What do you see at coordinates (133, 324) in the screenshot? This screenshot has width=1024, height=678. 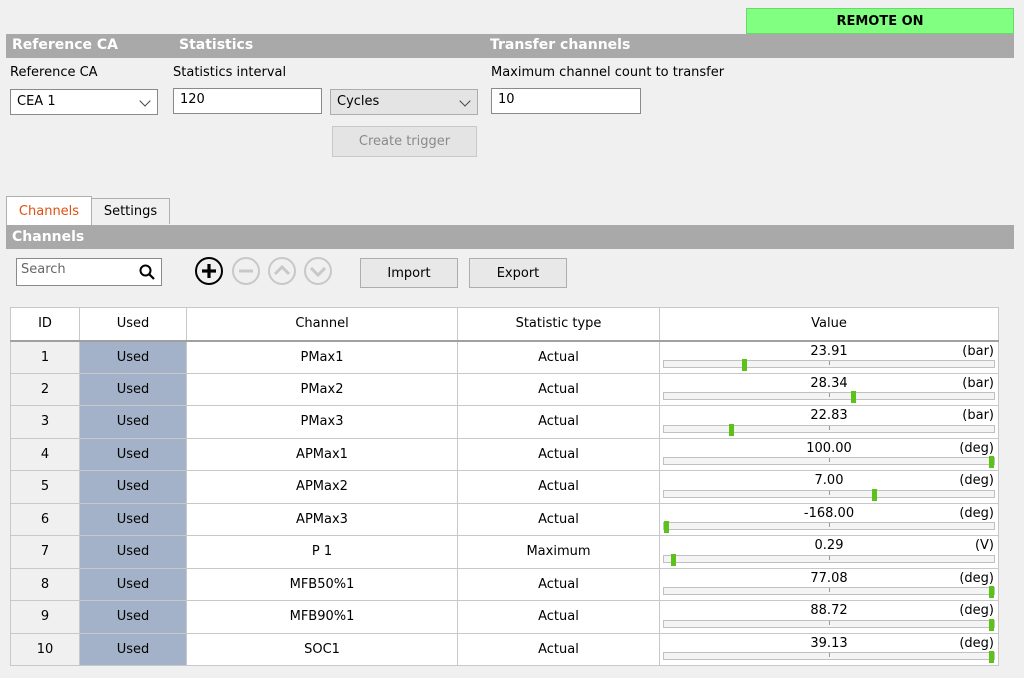 I see `column-header-used: Used` at bounding box center [133, 324].